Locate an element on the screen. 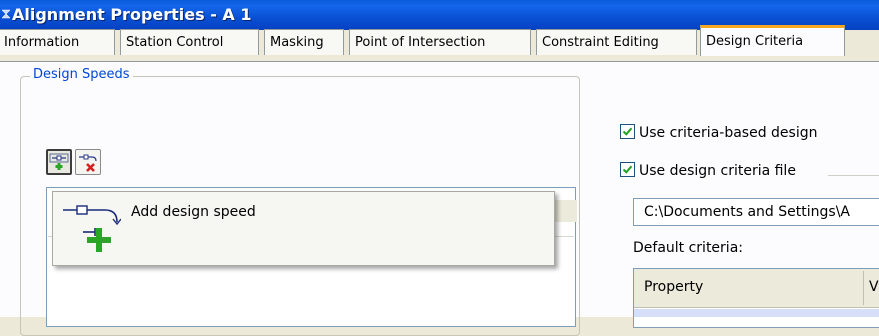 This screenshot has width=879, height=336. tab-point-of-intersection: Point of Intersection is located at coordinates (440, 42).